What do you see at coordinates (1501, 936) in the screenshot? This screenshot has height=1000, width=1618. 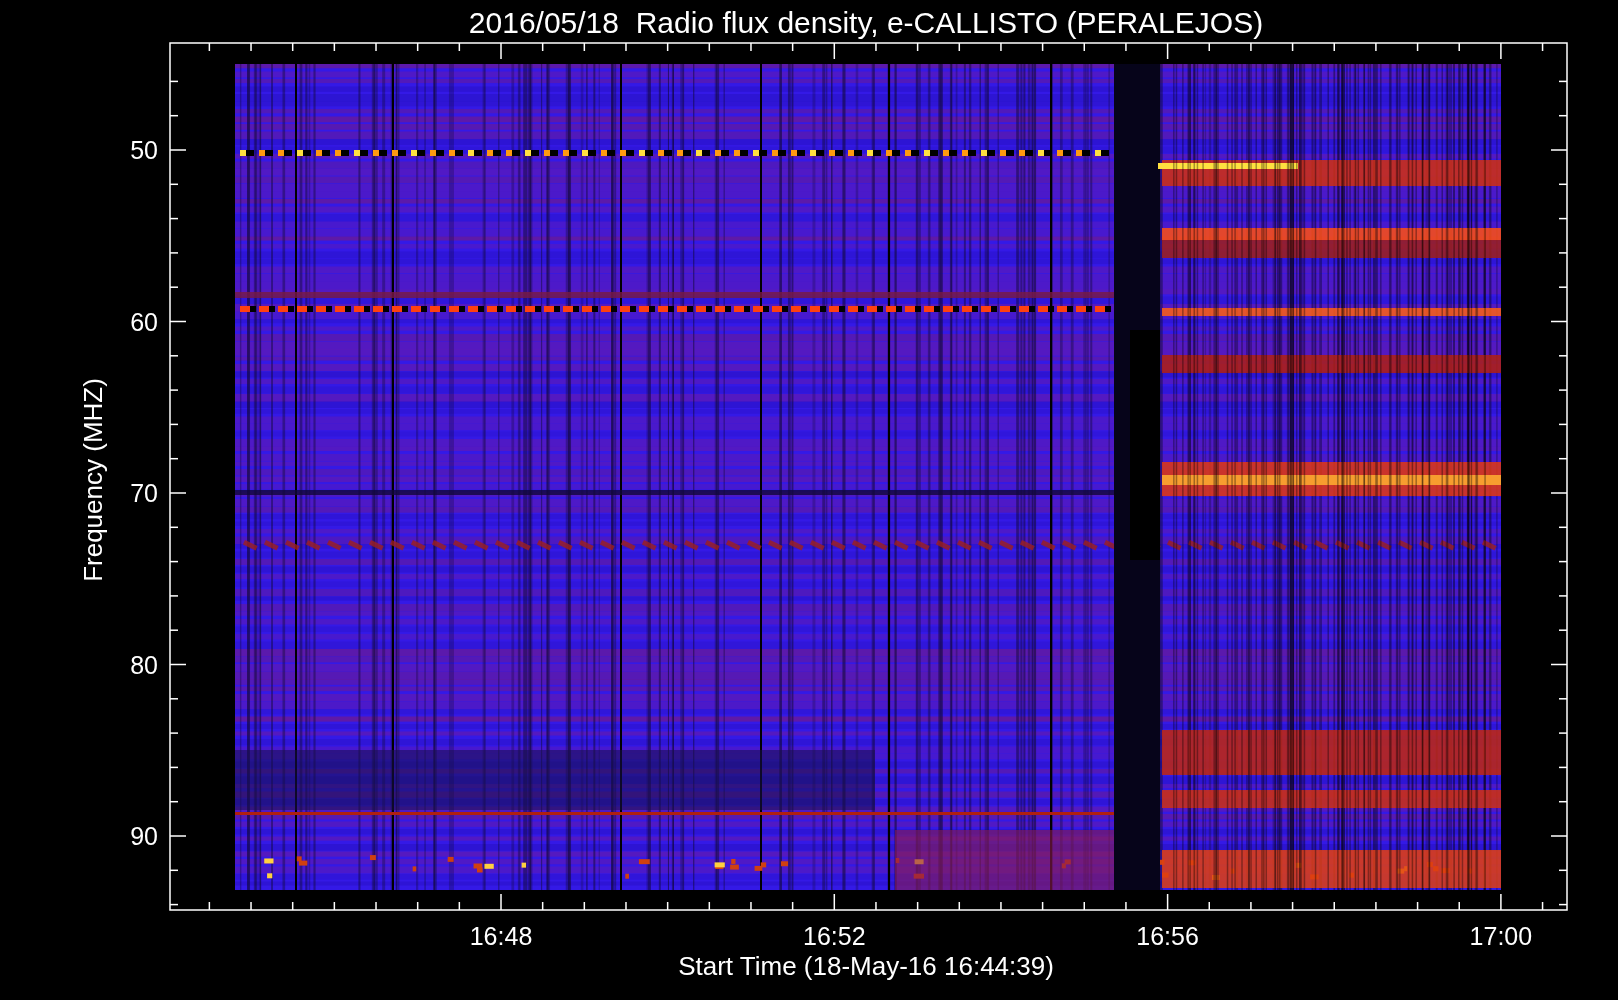 I see `tick-label: 17:00` at bounding box center [1501, 936].